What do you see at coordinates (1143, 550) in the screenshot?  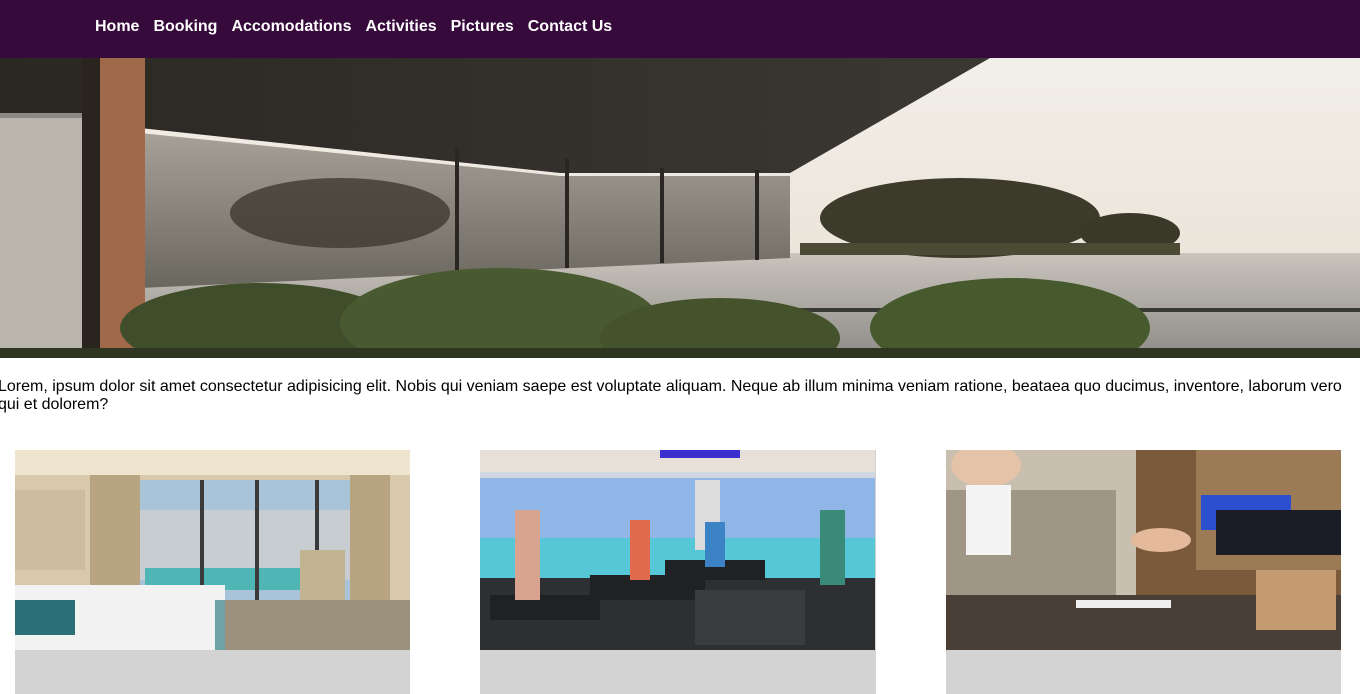 I see `card-image-reception` at bounding box center [1143, 550].